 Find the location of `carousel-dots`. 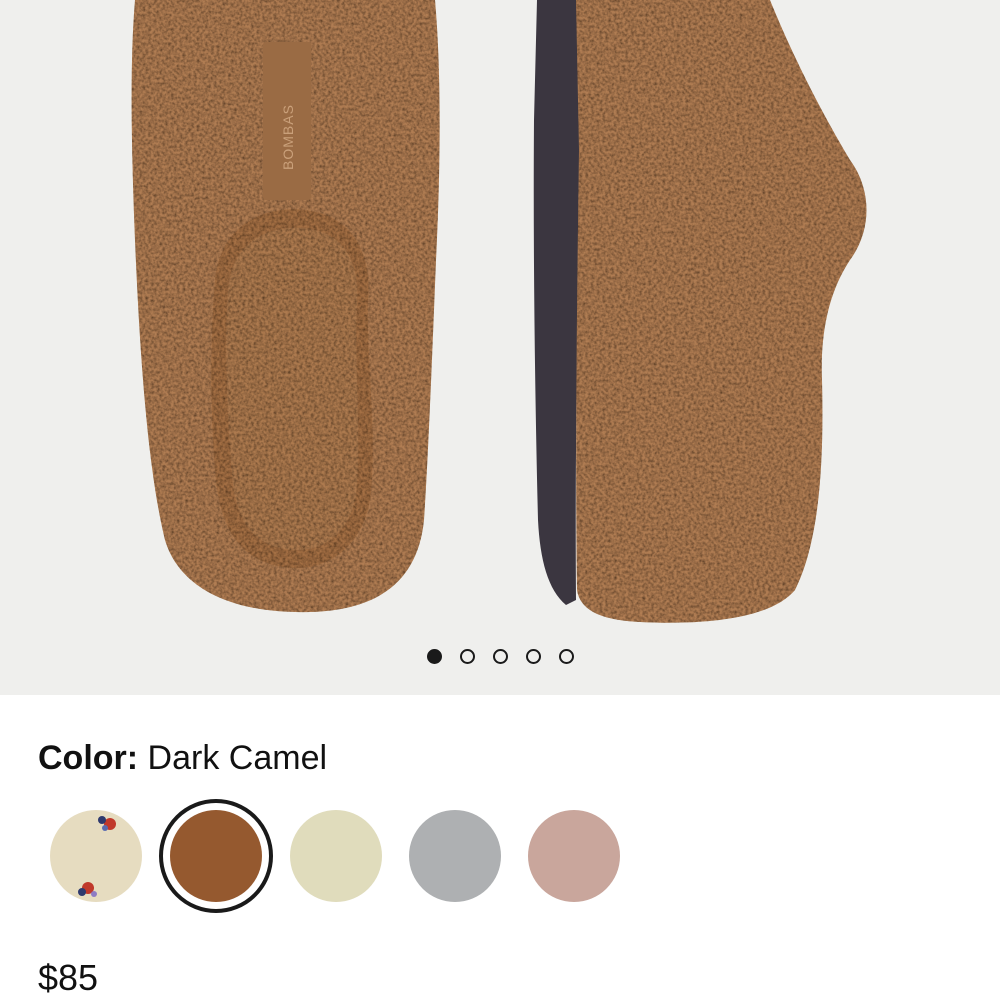

carousel-dots is located at coordinates (500, 656).